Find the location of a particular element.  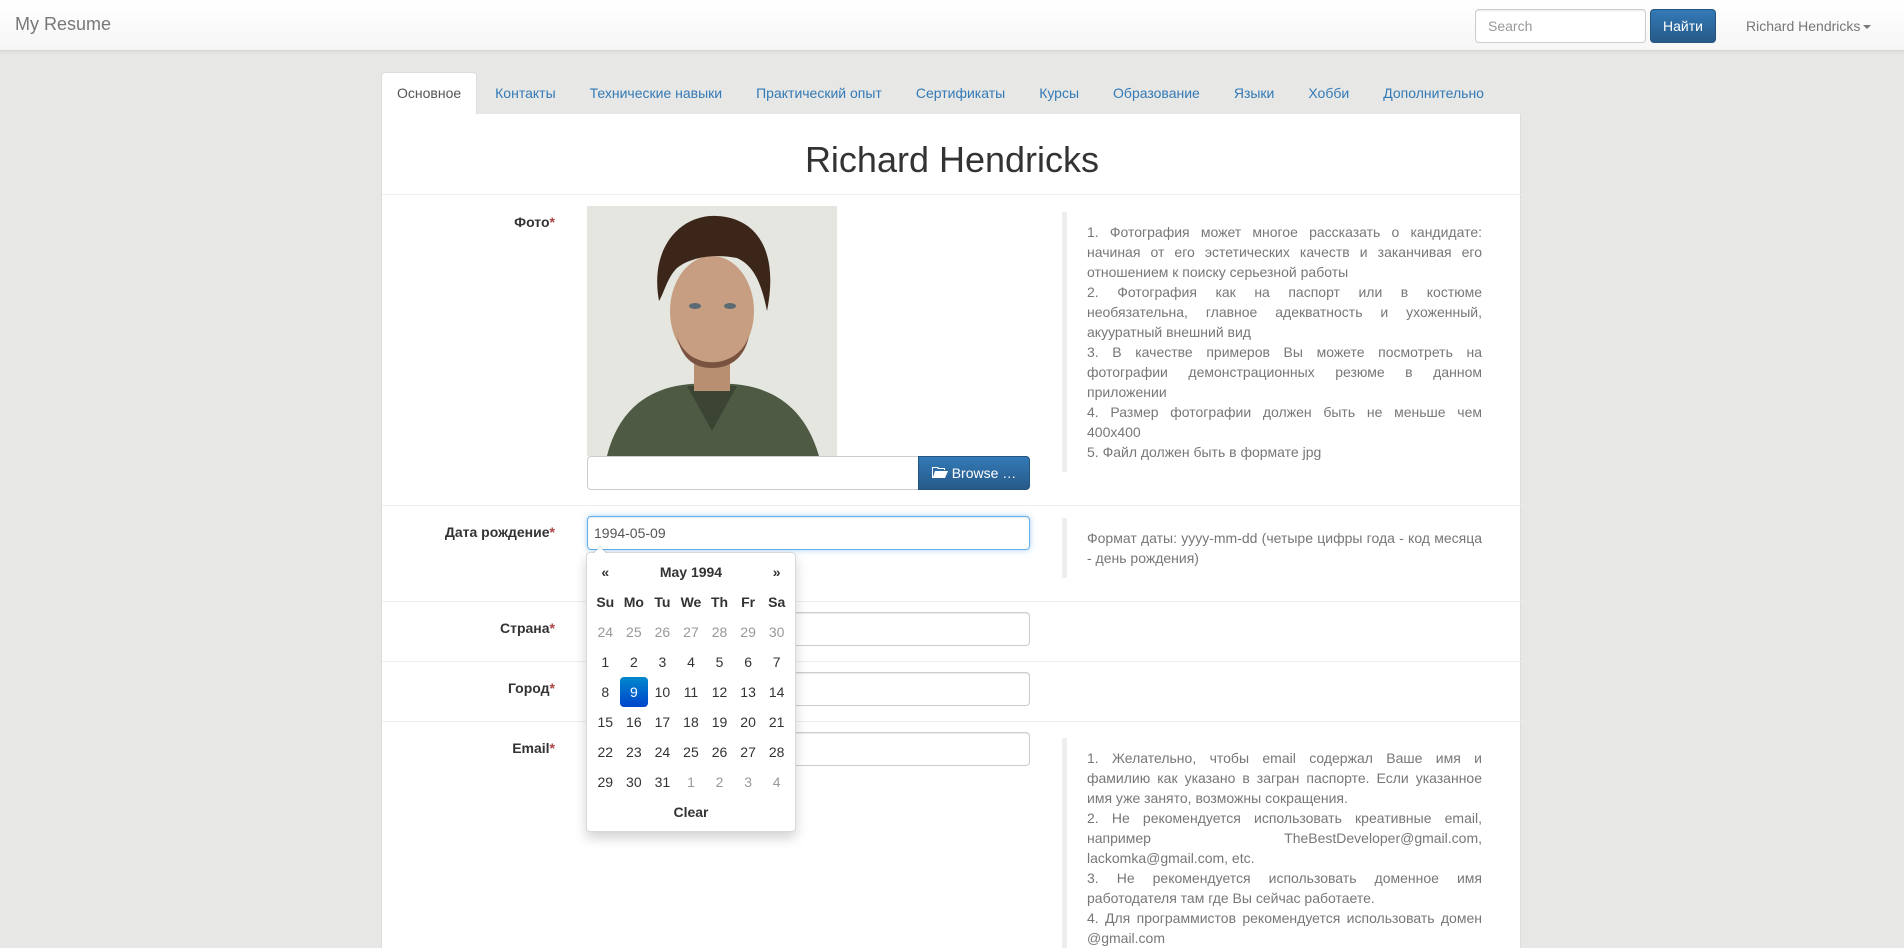

day-cell: 16 is located at coordinates (634, 722).